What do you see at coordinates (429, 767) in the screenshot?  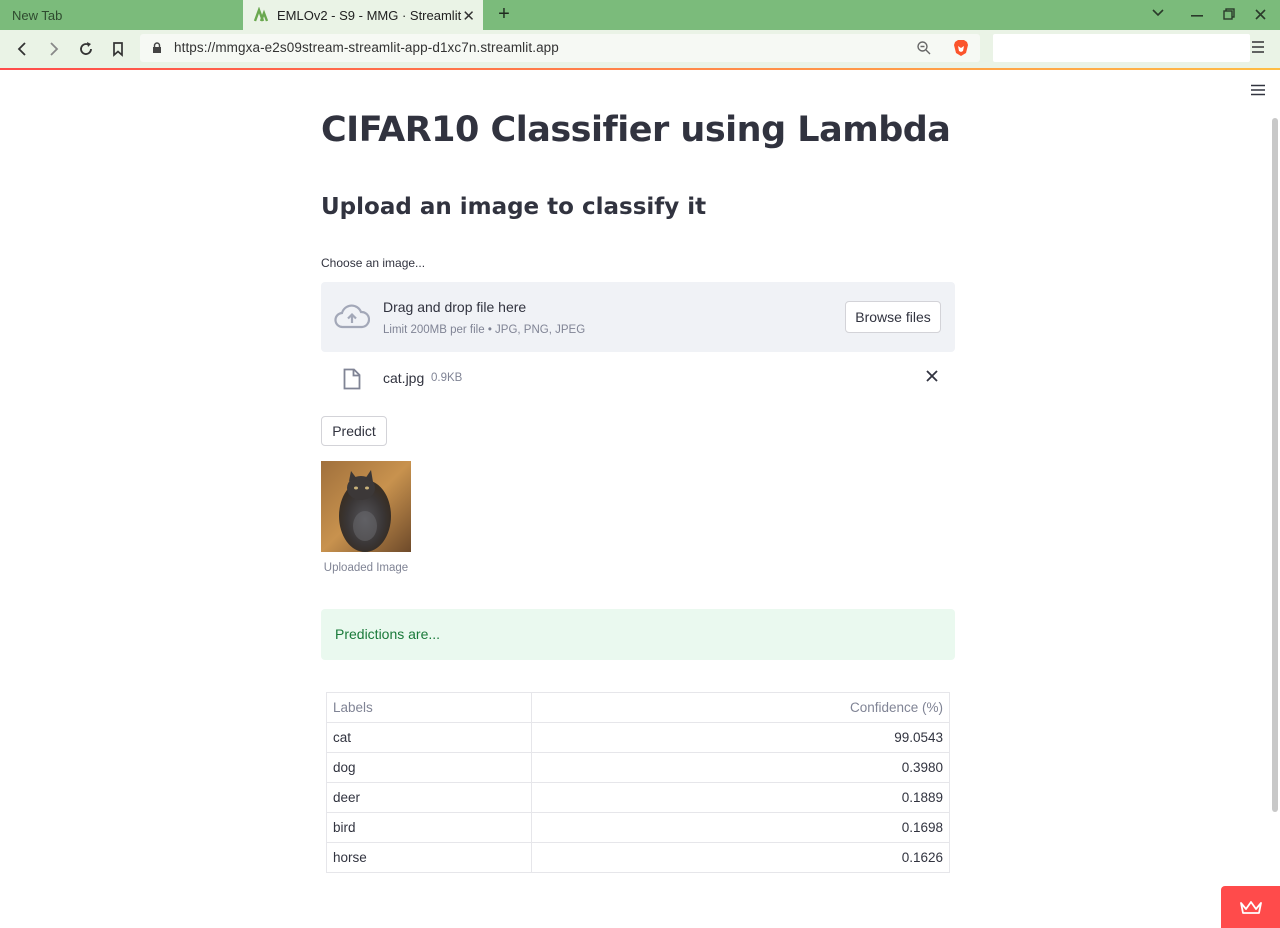 I see `label-cell: dog` at bounding box center [429, 767].